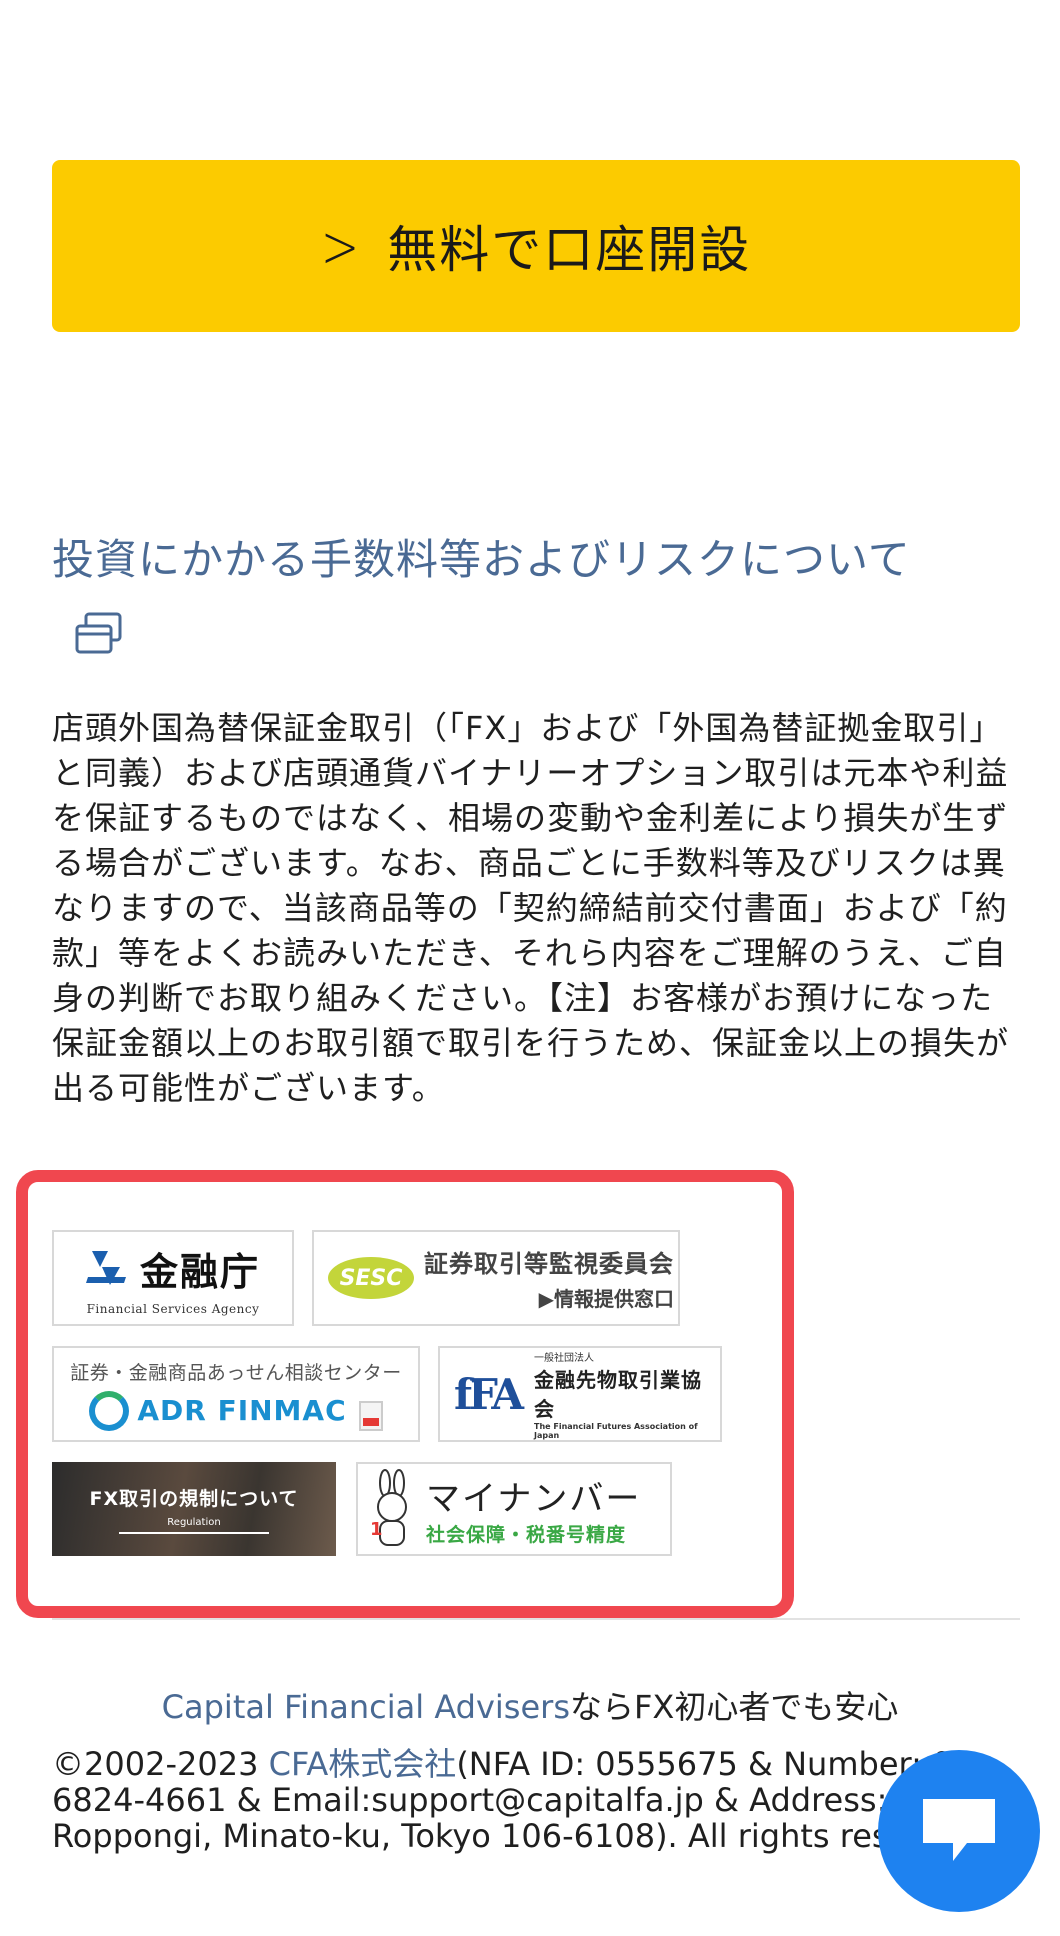 This screenshot has height=1936, width=1060. What do you see at coordinates (606, 1299) in the screenshot?
I see `sesc-subtitle: ▶情報提供窓口` at bounding box center [606, 1299].